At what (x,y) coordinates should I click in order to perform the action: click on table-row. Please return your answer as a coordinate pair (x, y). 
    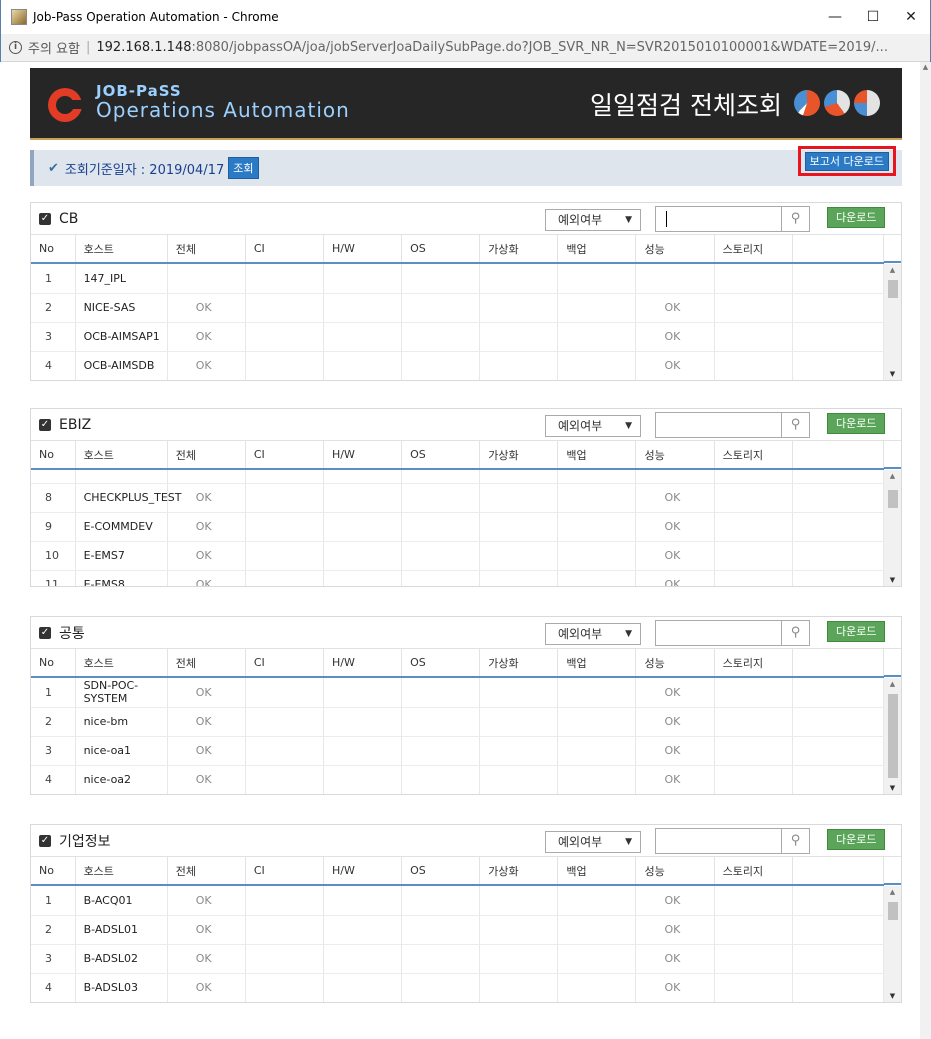
    Looking at the image, I should click on (458, 477).